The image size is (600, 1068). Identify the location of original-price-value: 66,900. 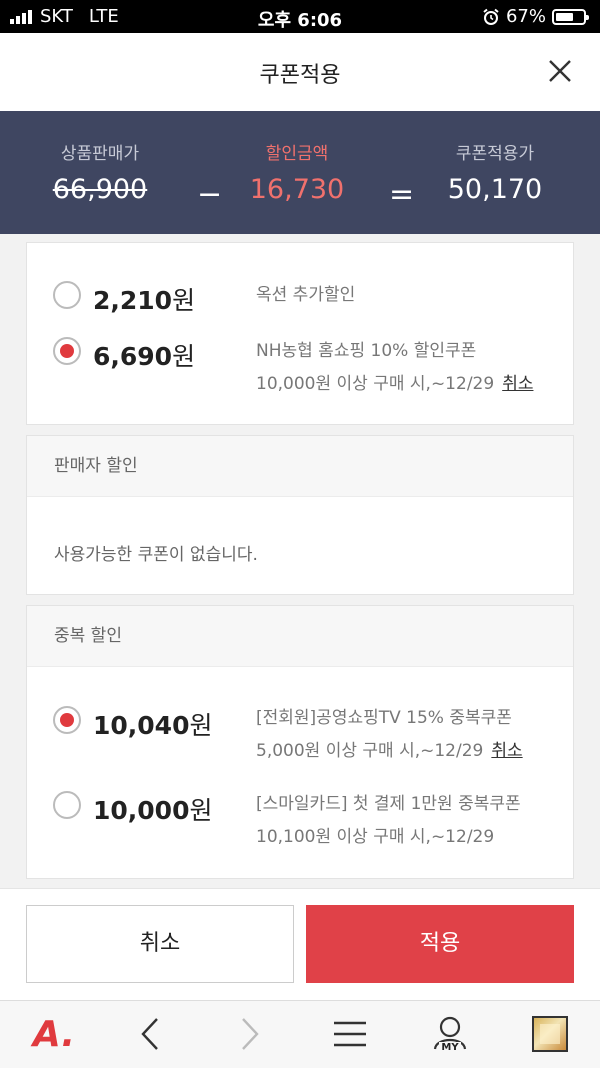
(100, 189).